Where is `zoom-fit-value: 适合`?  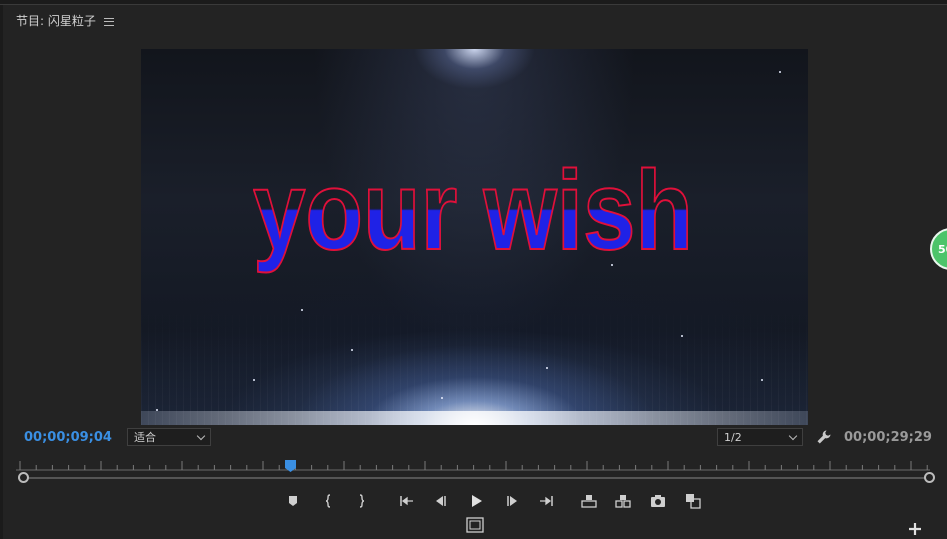
zoom-fit-value: 适合 is located at coordinates (145, 437).